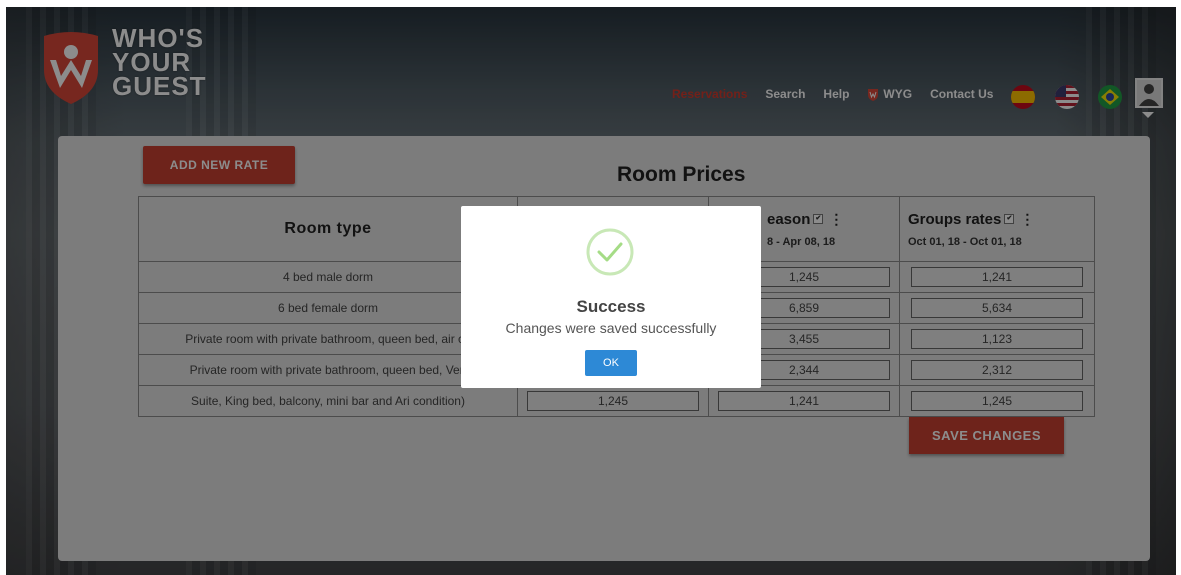  What do you see at coordinates (611, 363) in the screenshot?
I see `ok-button: OK` at bounding box center [611, 363].